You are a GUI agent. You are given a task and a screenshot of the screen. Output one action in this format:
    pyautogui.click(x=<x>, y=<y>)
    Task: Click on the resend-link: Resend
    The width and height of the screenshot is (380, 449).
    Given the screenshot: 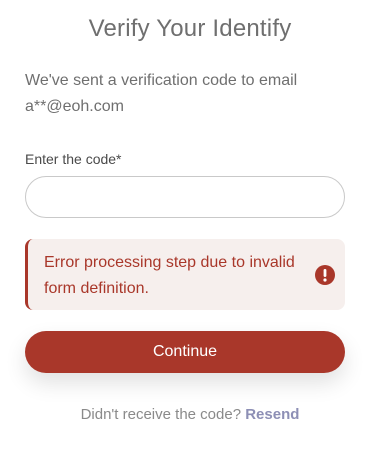 What is the action you would take?
    pyautogui.click(x=272, y=414)
    